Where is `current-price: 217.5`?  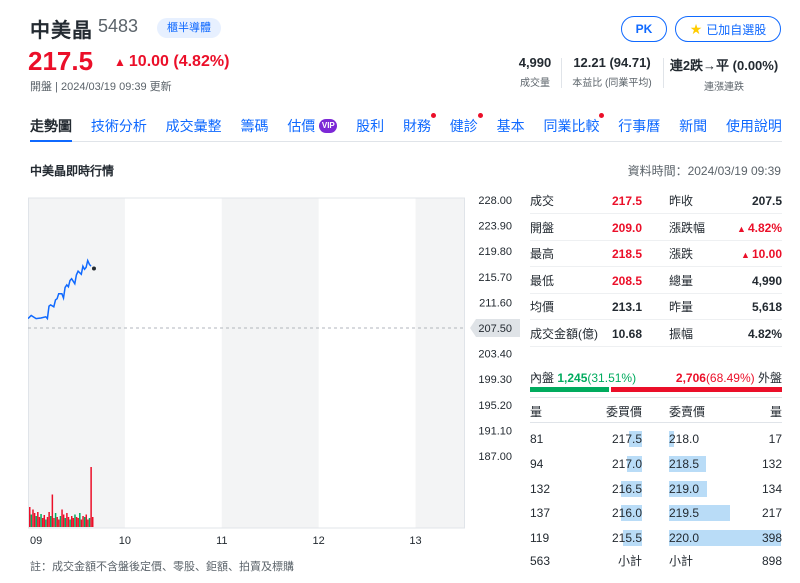 current-price: 217.5 is located at coordinates (61, 61).